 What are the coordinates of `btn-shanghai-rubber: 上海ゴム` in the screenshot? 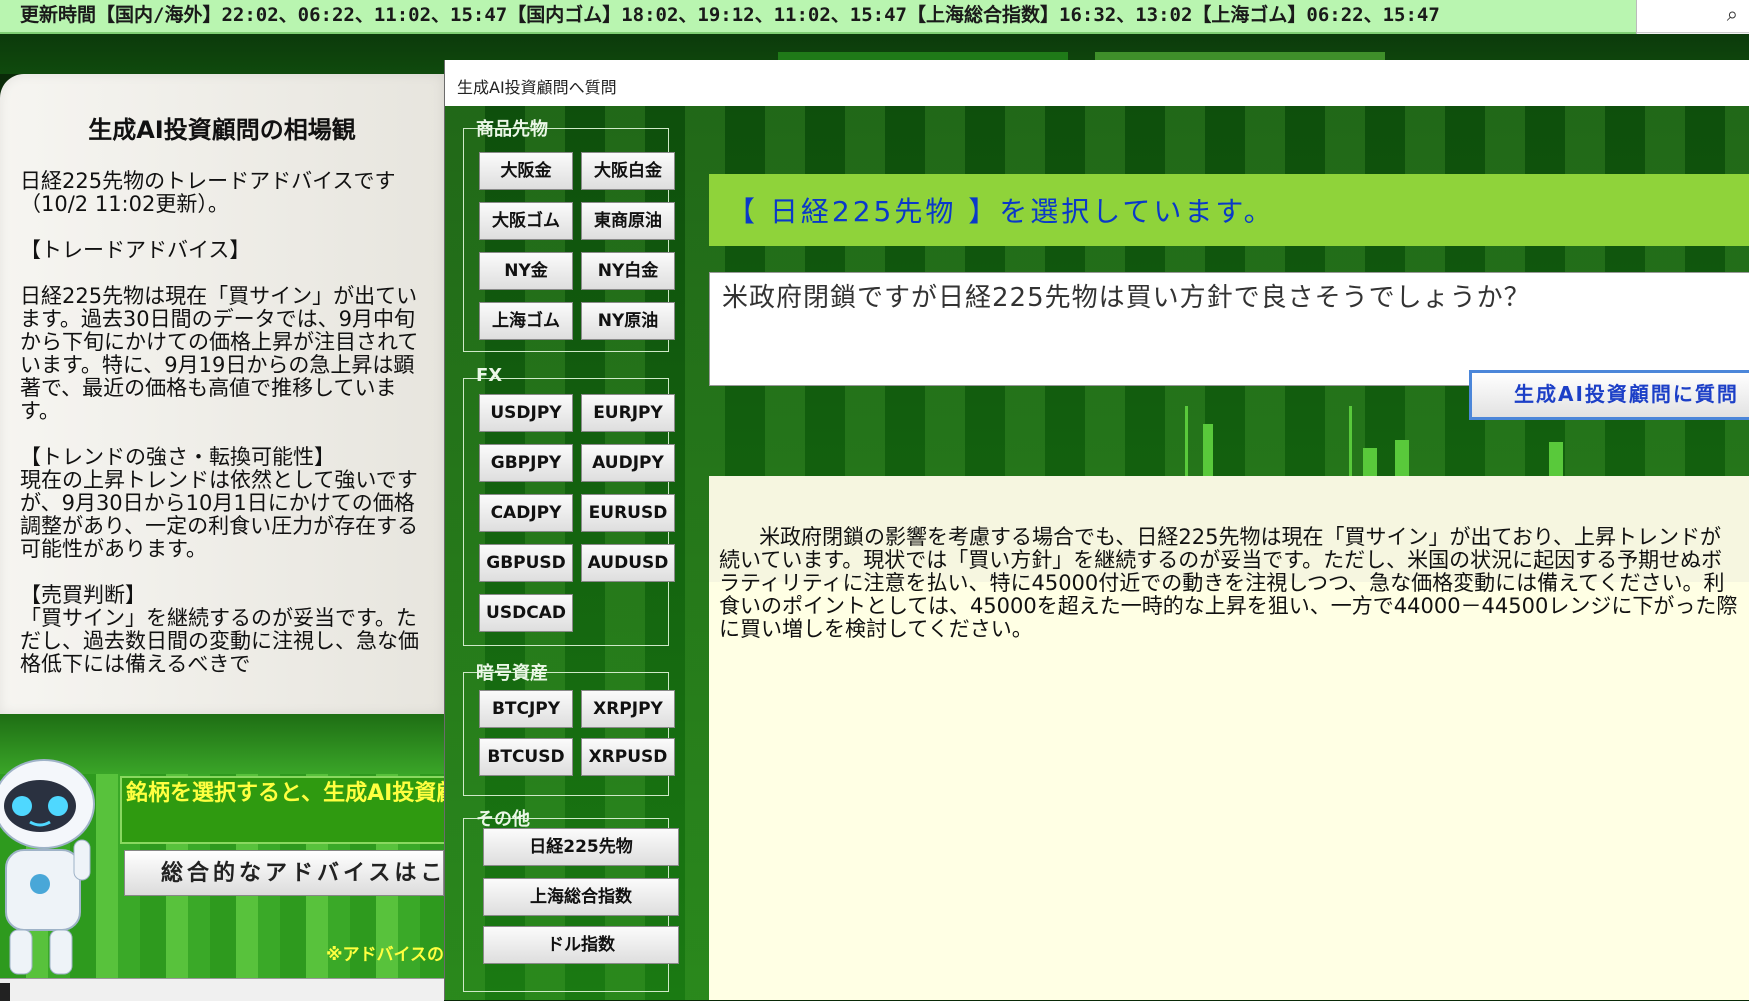 It's located at (526, 321).